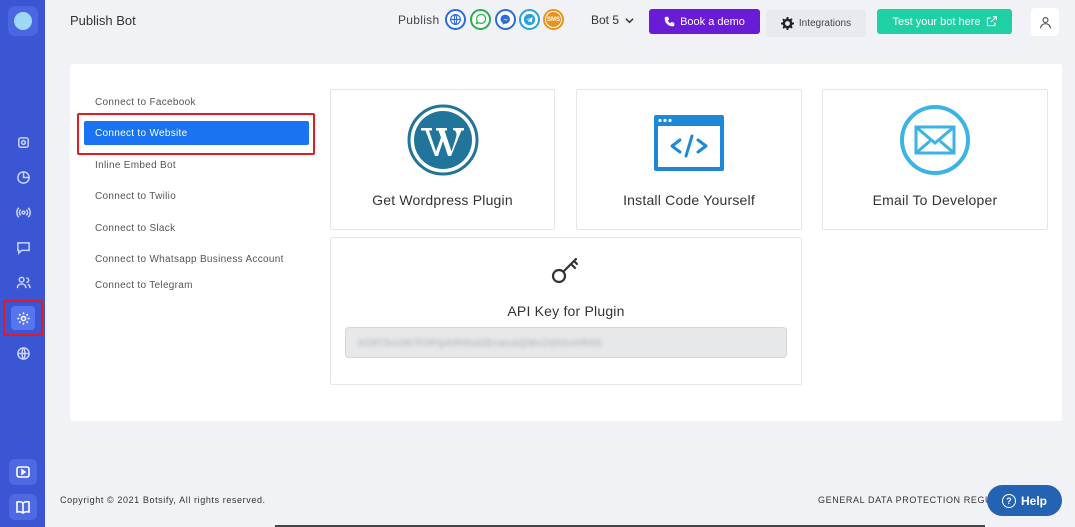 Image resolution: width=1075 pixels, height=527 pixels. I want to click on wordpress-card-title: Get Wordpress Plugin, so click(442, 200).